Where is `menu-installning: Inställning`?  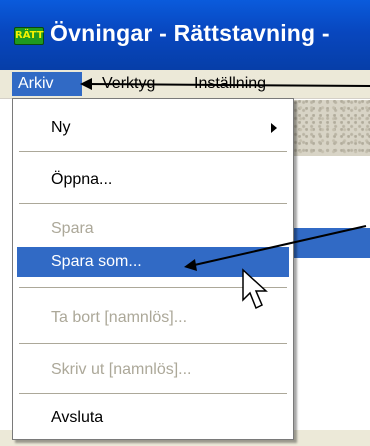
menu-installning: Inställning is located at coordinates (230, 84).